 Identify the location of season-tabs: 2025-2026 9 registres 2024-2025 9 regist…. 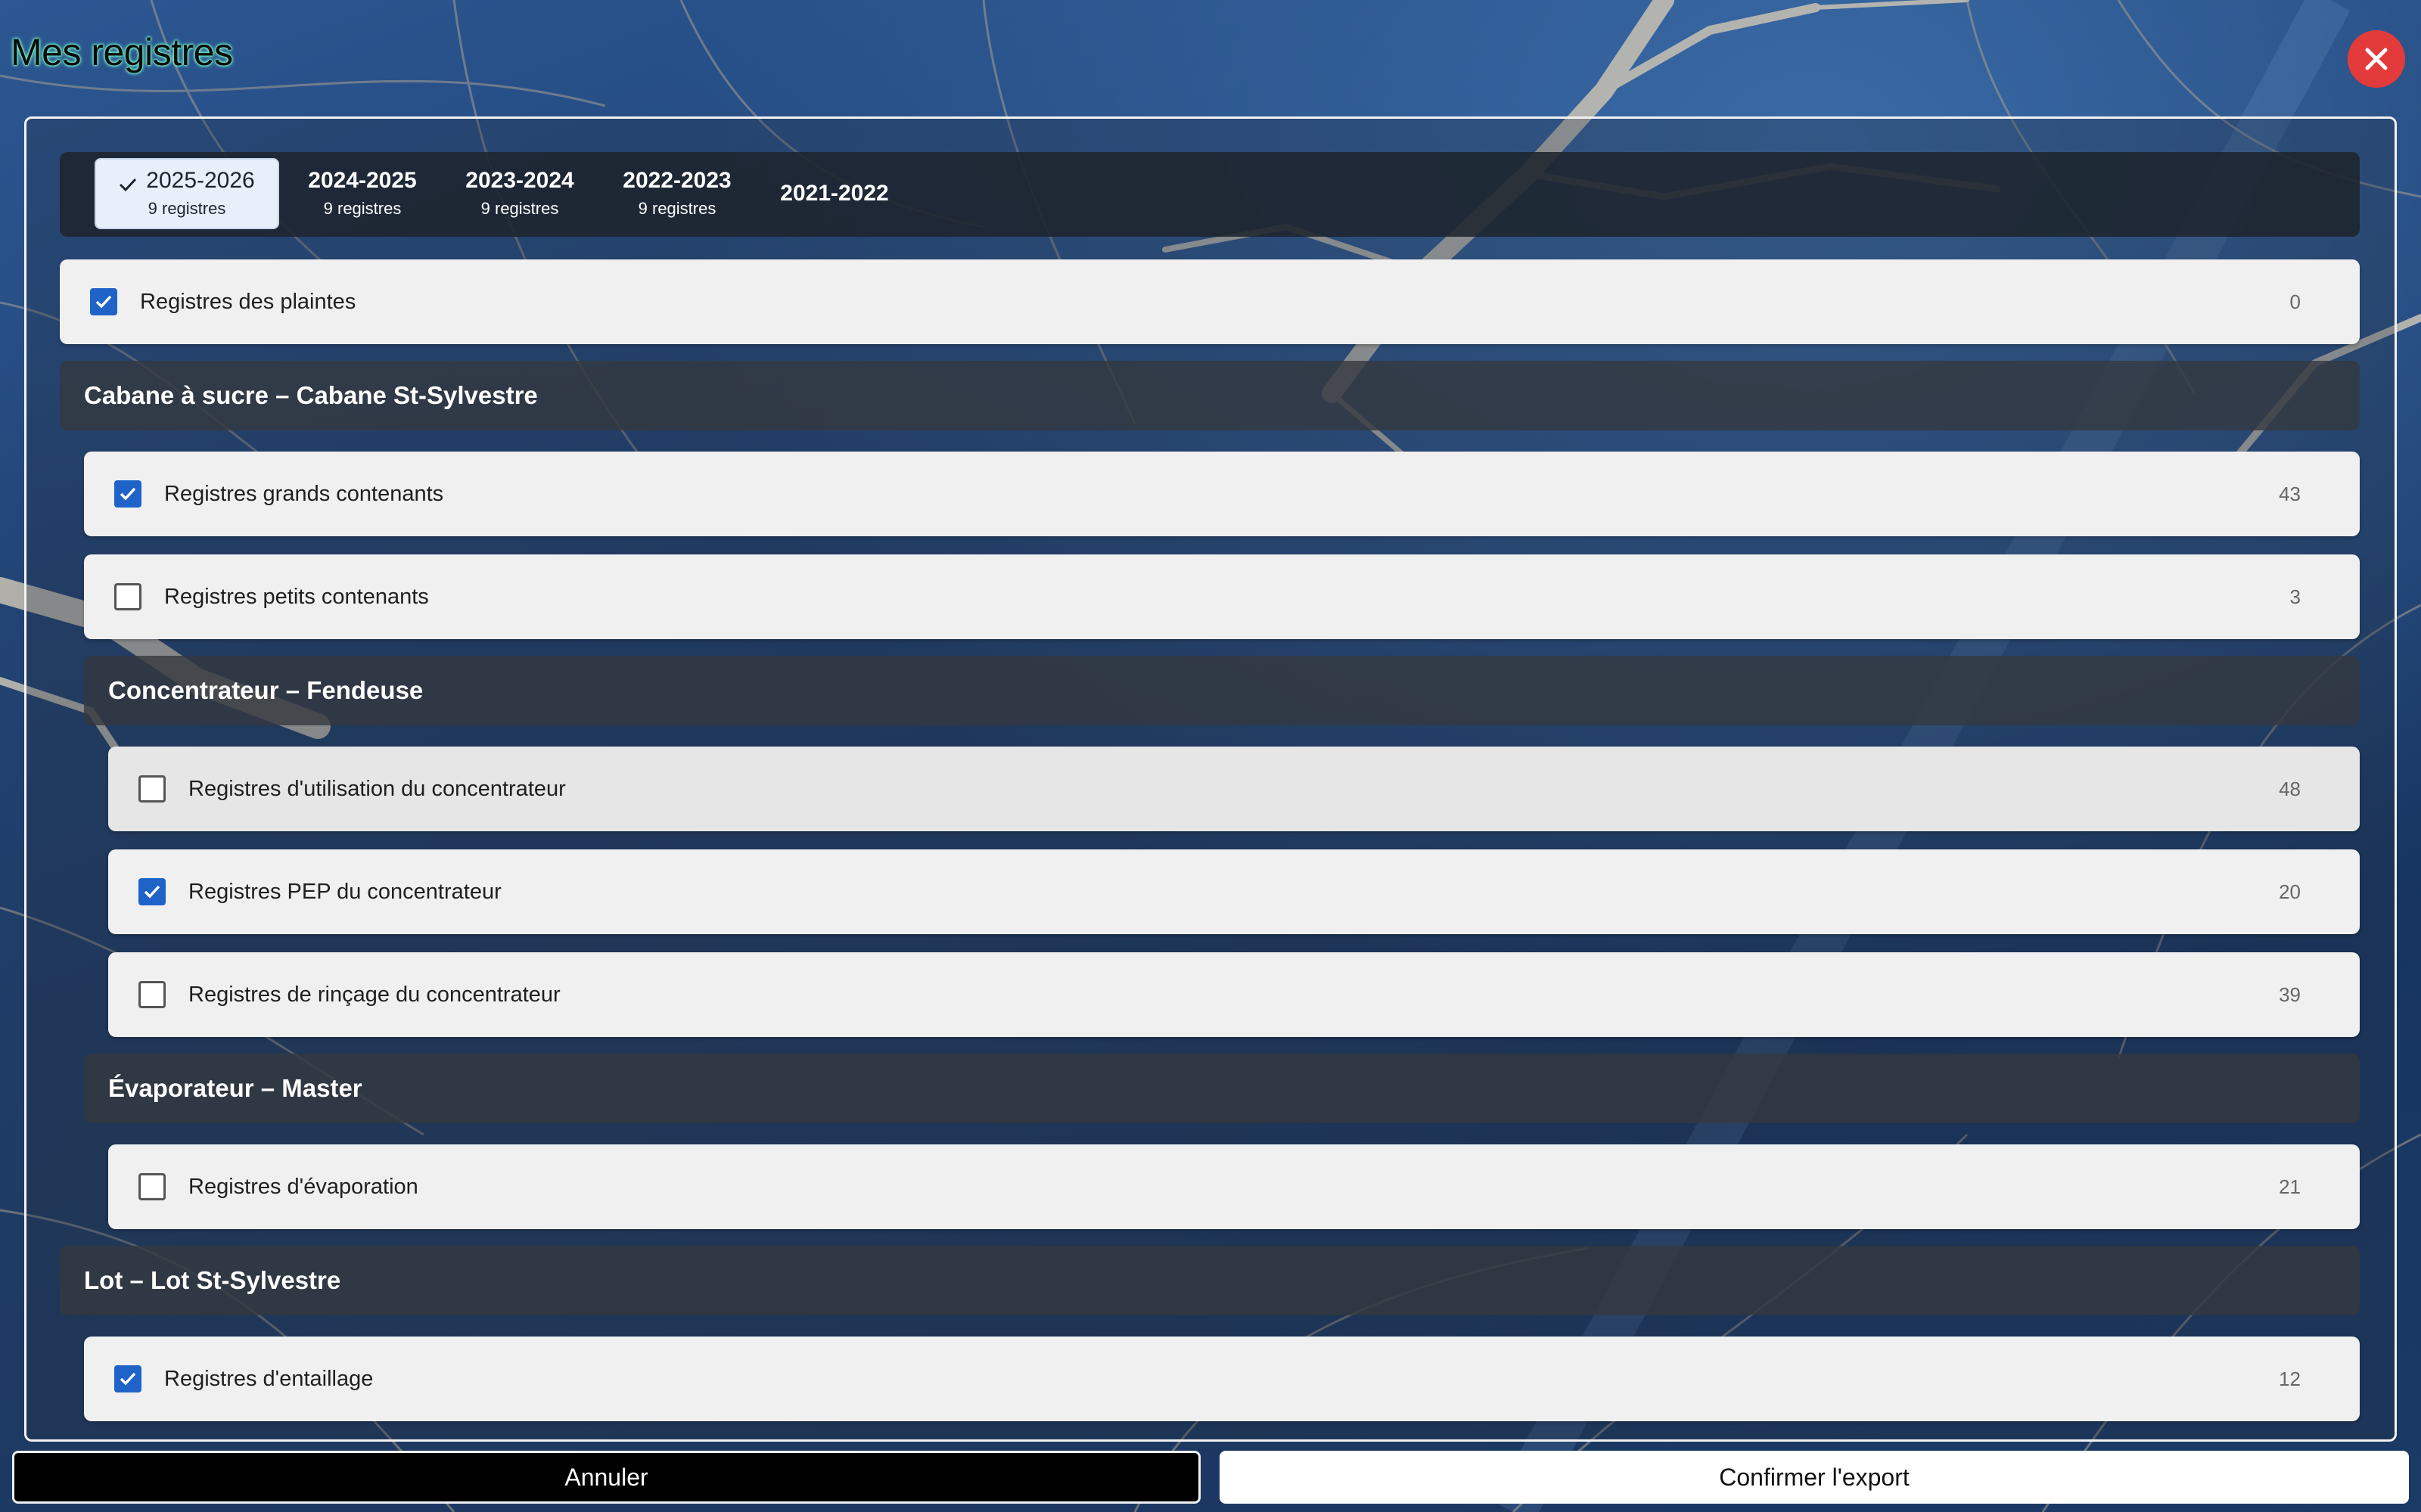
(1210, 194).